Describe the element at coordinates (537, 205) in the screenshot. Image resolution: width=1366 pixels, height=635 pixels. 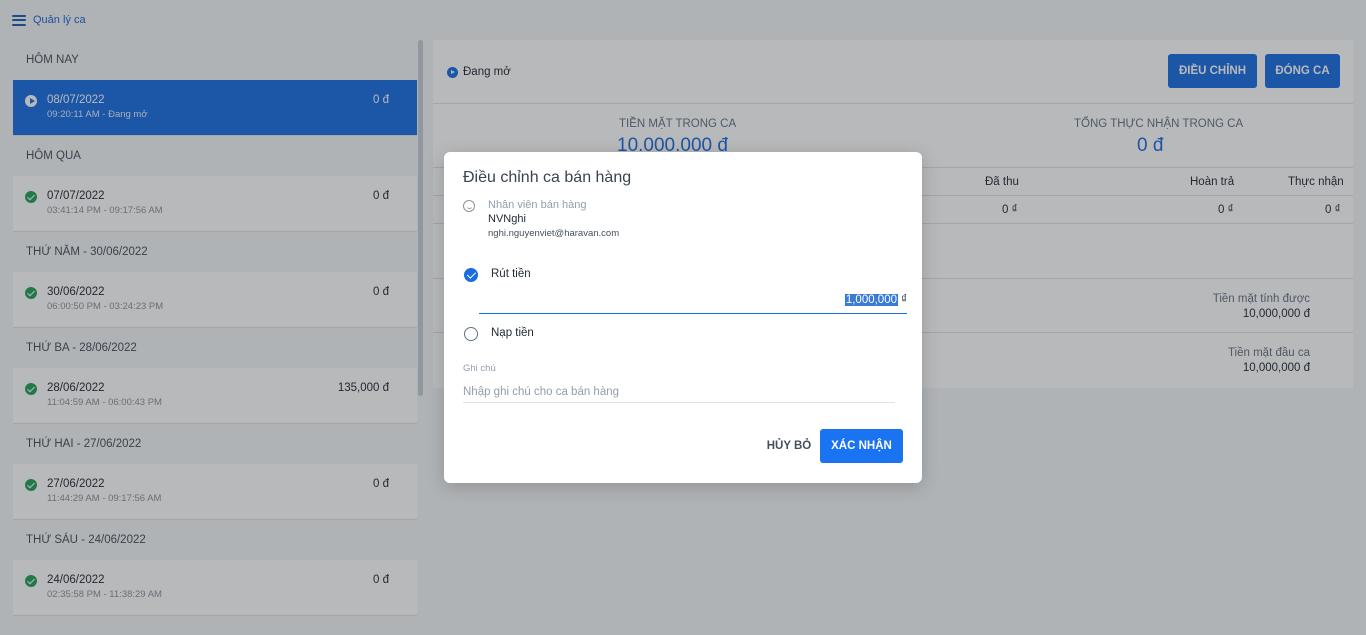
I see `staff-label: Nhân viên bán hàng` at that location.